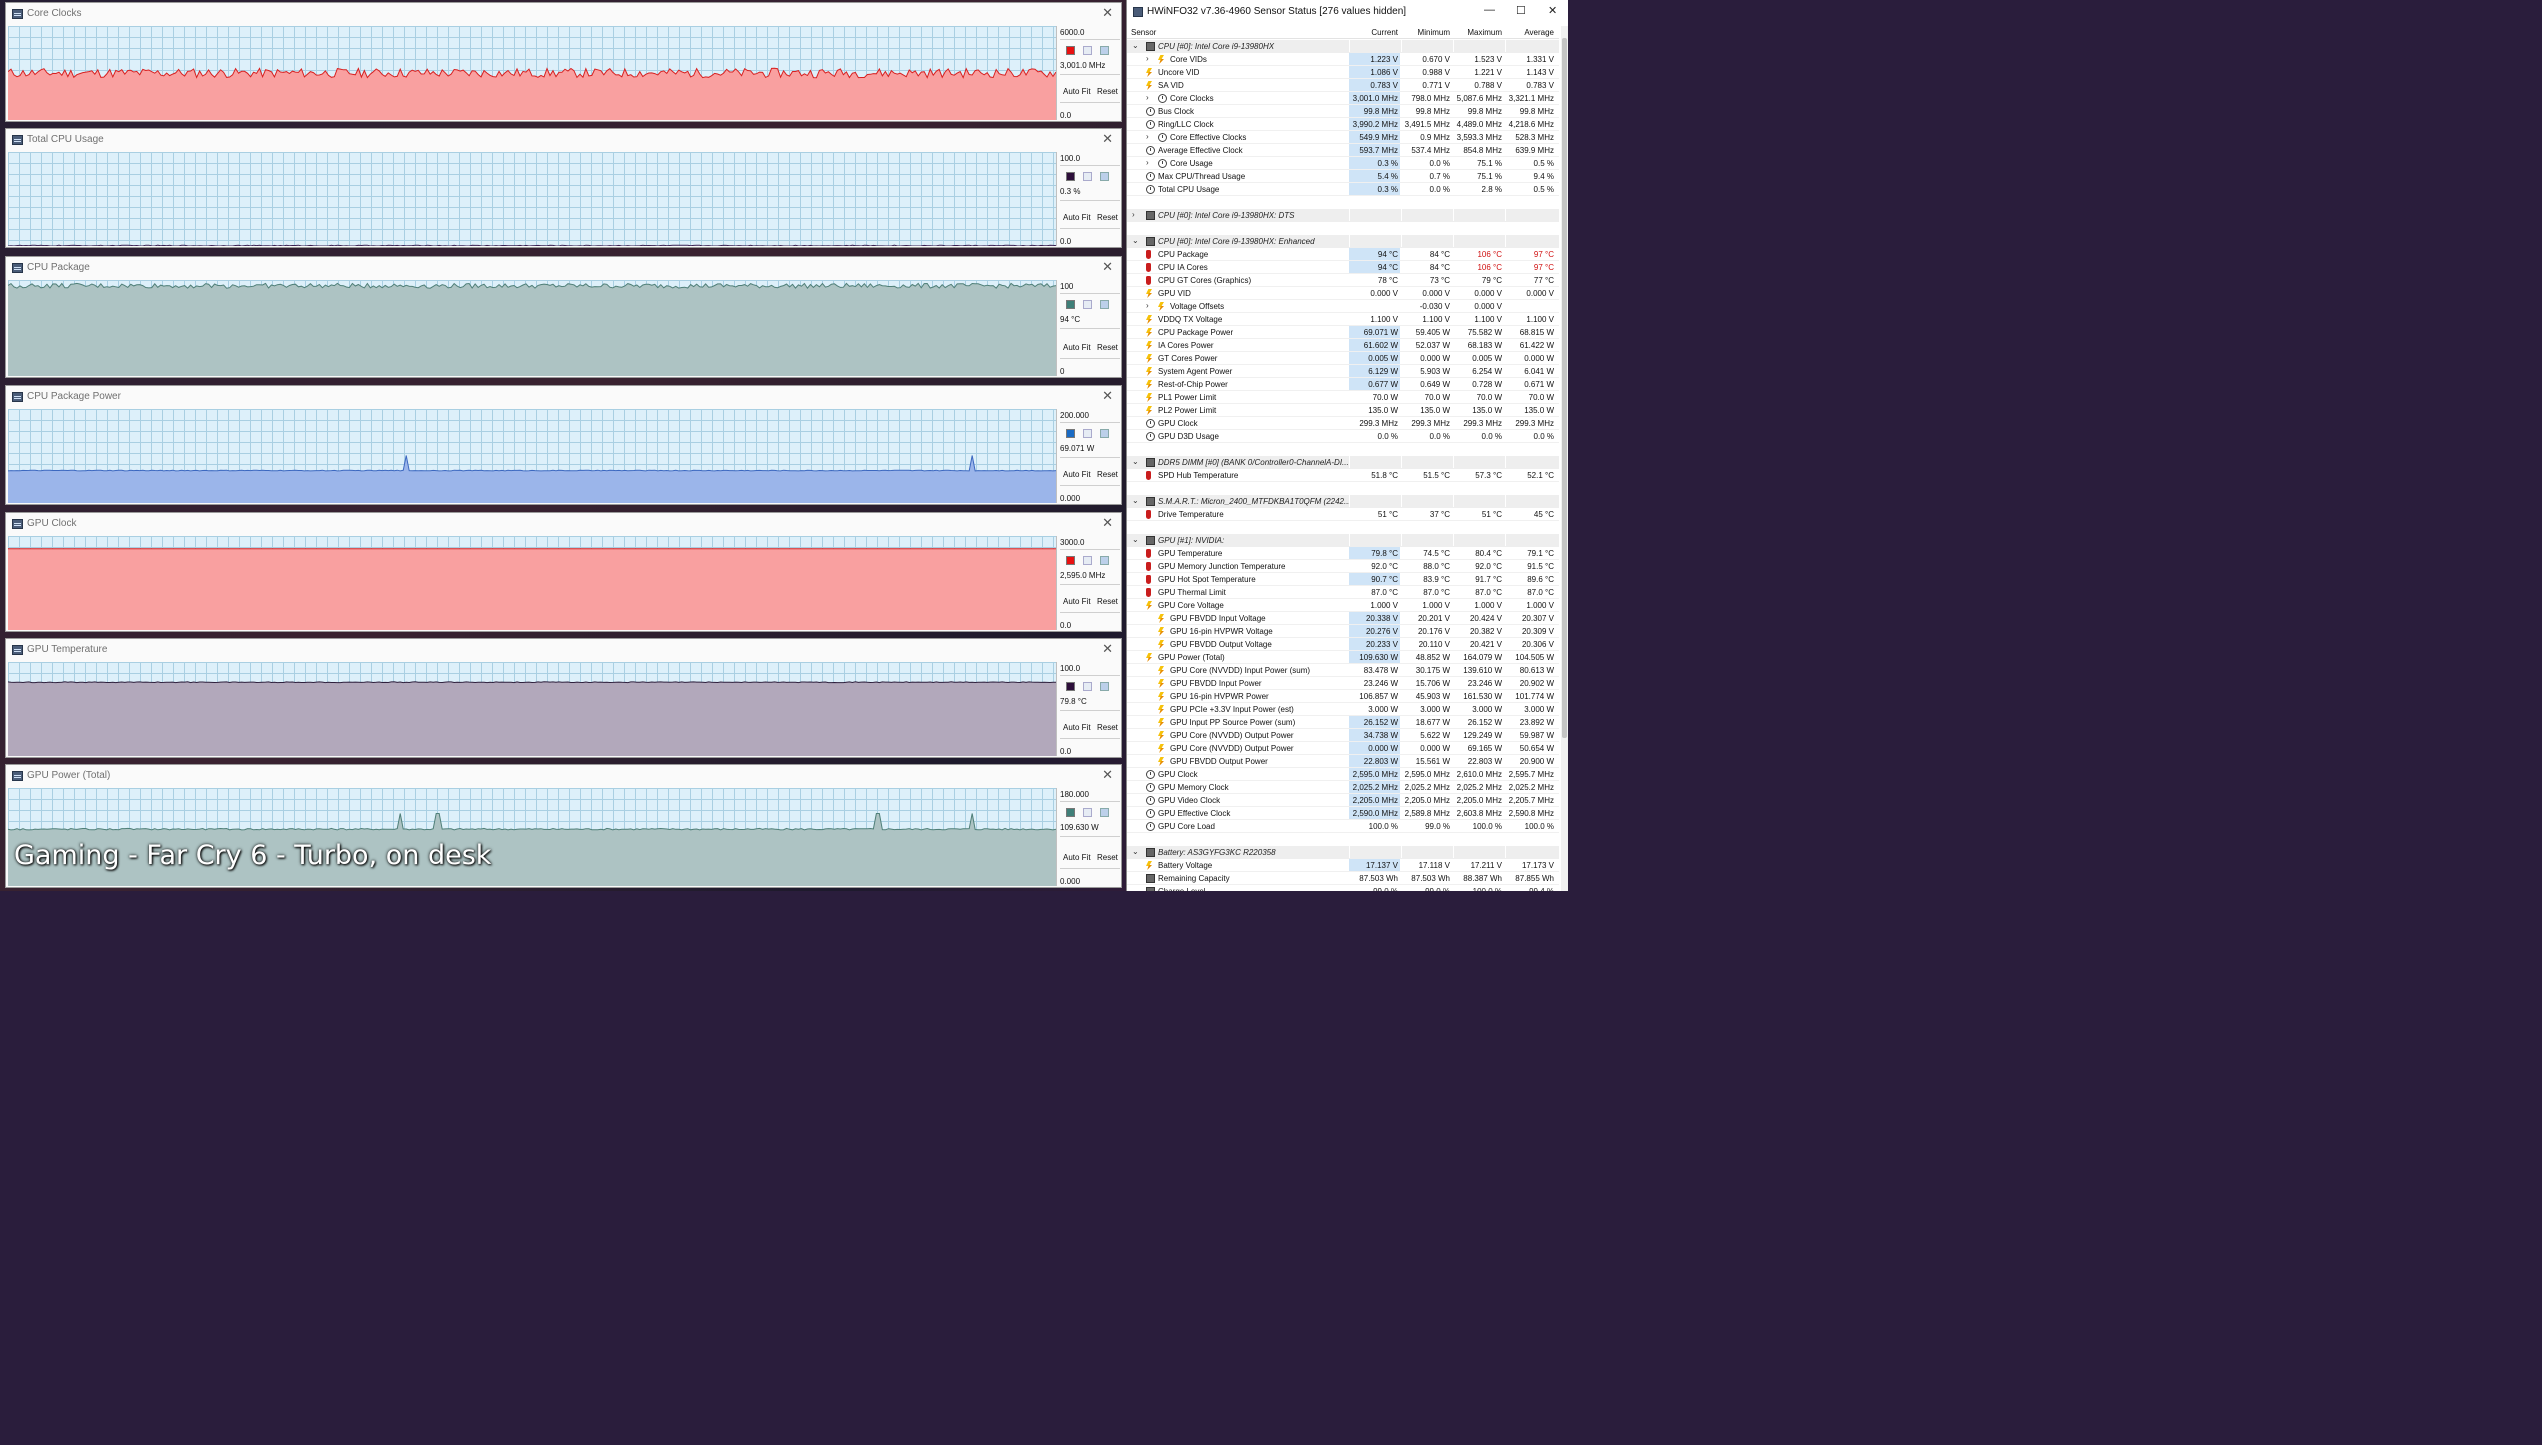 The width and height of the screenshot is (2542, 1445). Describe the element at coordinates (1343, 267) in the screenshot. I see `sensor-row: CPU IA Cores 94 °C 84 °C 106 °C 97 °C` at that location.